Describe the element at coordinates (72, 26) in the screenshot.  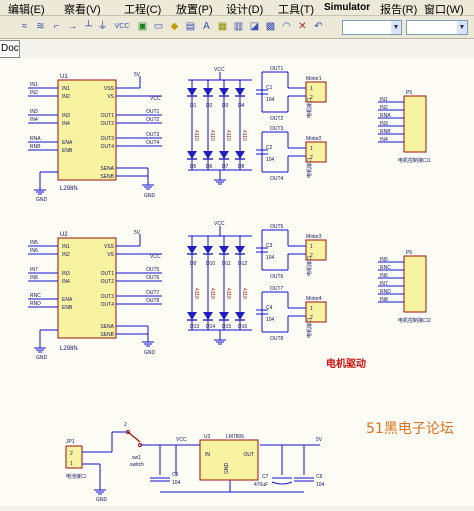
I see `port-icon: →` at that location.